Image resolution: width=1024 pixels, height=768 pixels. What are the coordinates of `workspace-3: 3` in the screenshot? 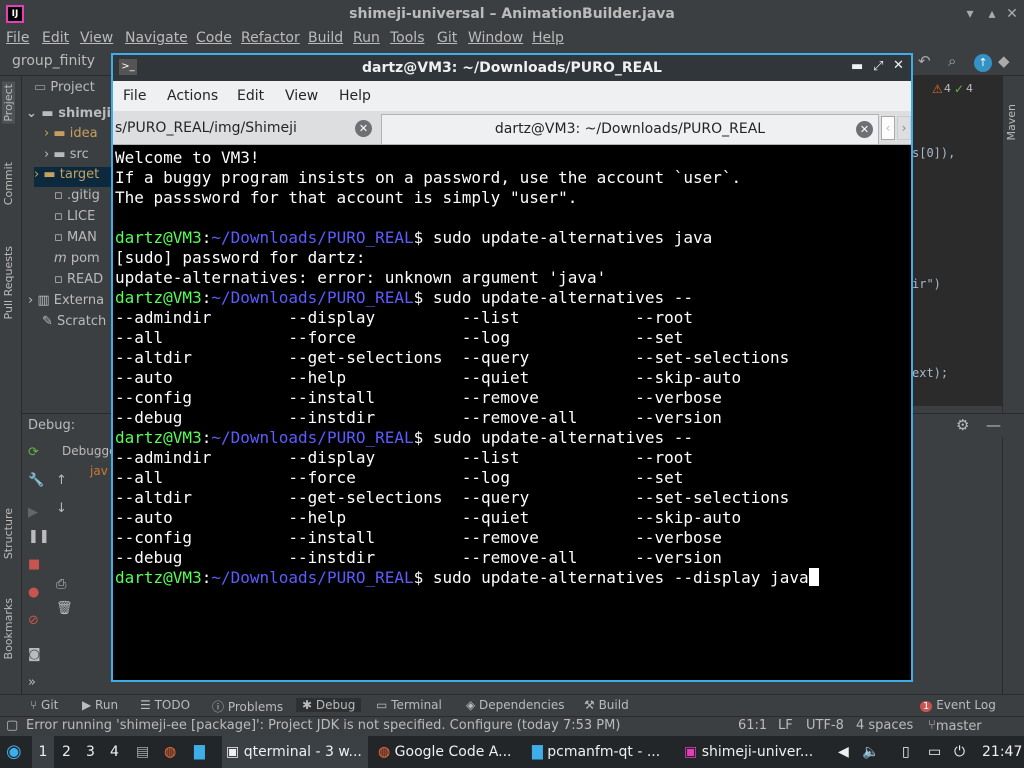 It's located at (90, 752).